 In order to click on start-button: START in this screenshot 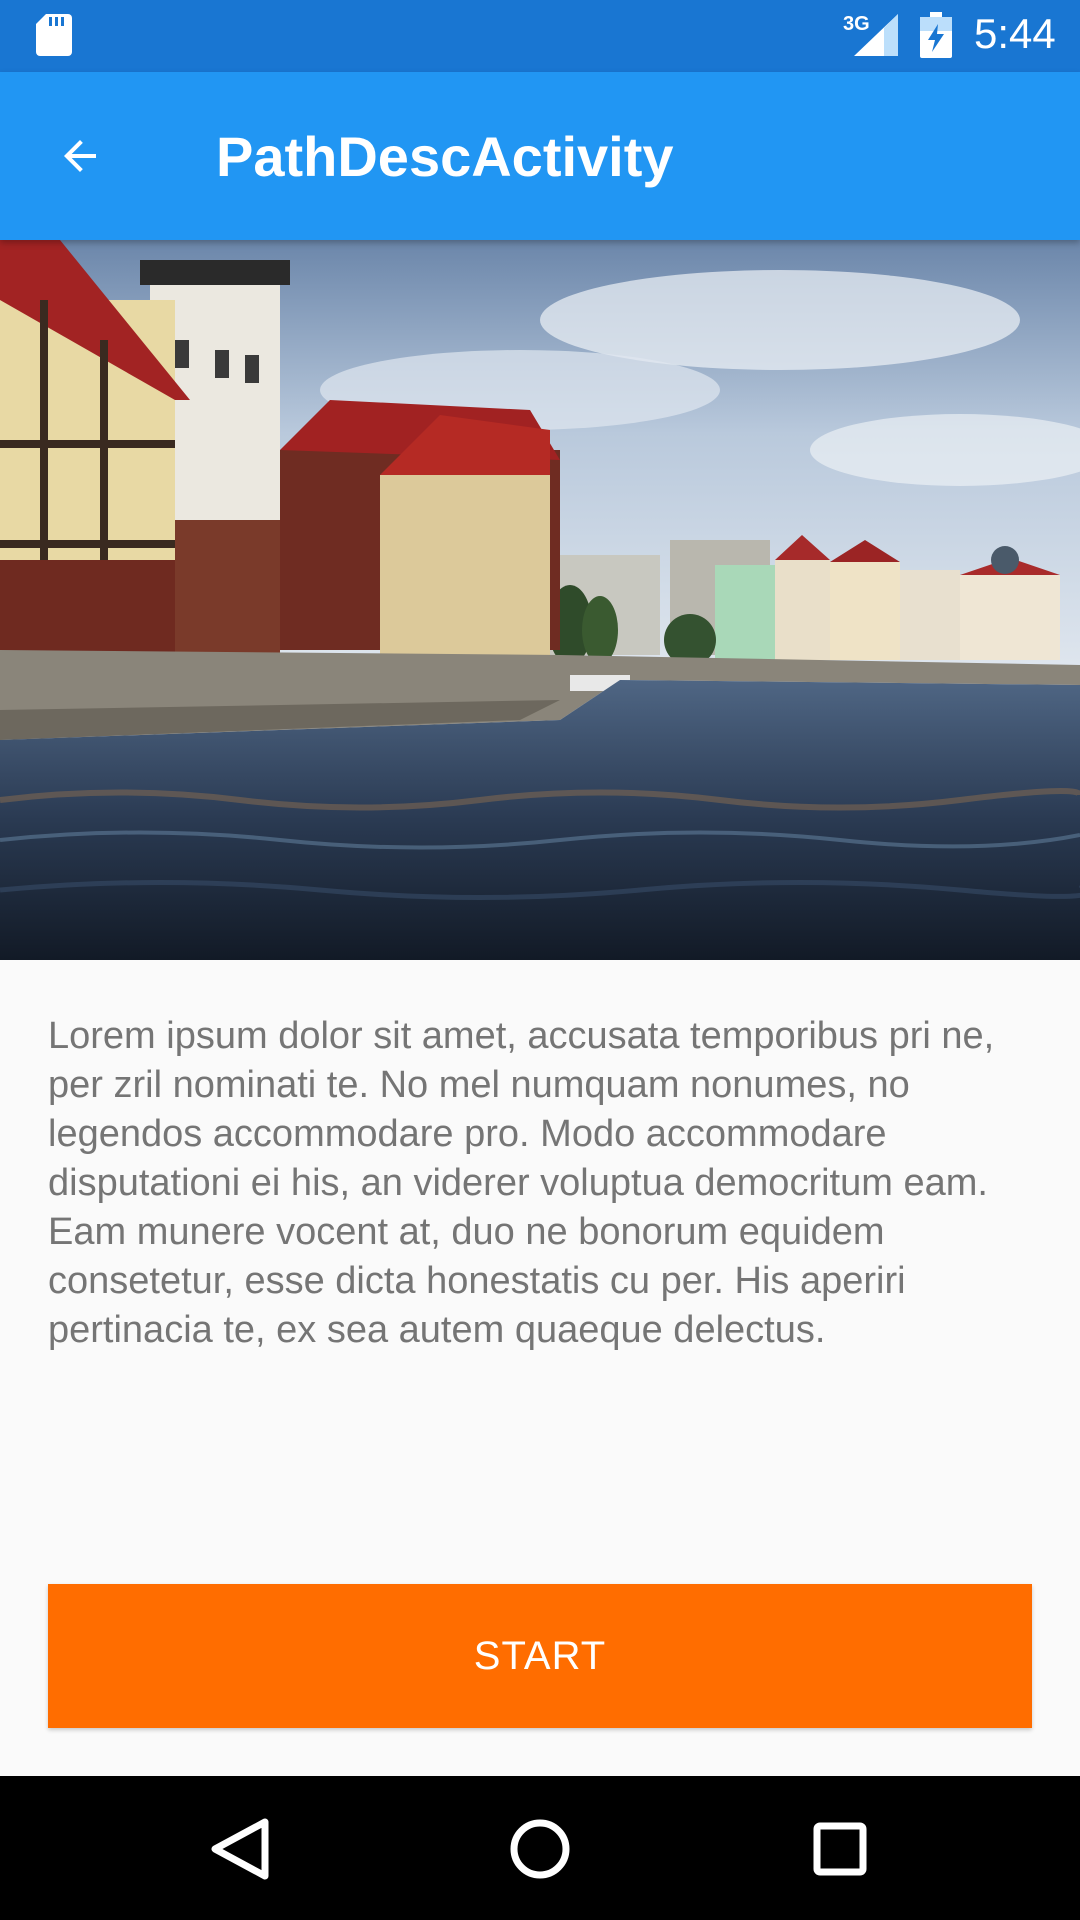, I will do `click(540, 1656)`.